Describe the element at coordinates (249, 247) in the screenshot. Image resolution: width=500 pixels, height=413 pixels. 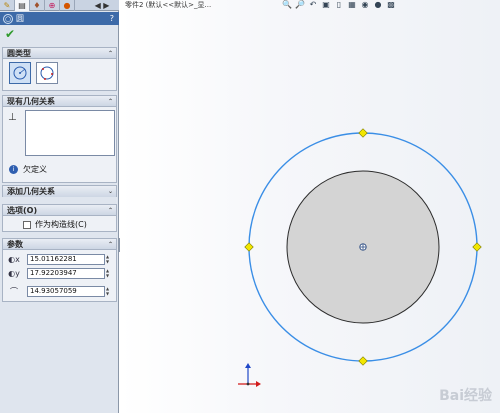
I see `quadrant-handle-left` at that location.